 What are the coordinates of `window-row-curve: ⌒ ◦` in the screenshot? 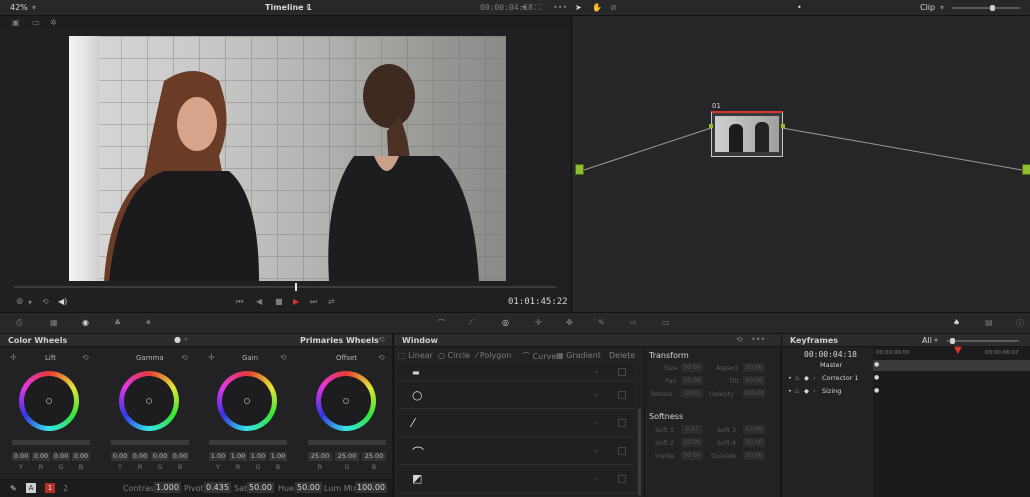 It's located at (516, 451).